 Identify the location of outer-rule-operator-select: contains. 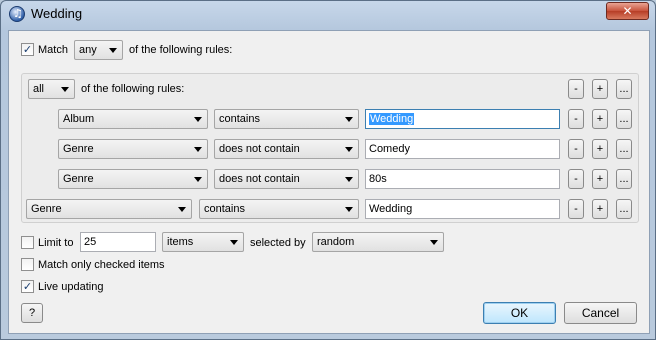
(279, 209).